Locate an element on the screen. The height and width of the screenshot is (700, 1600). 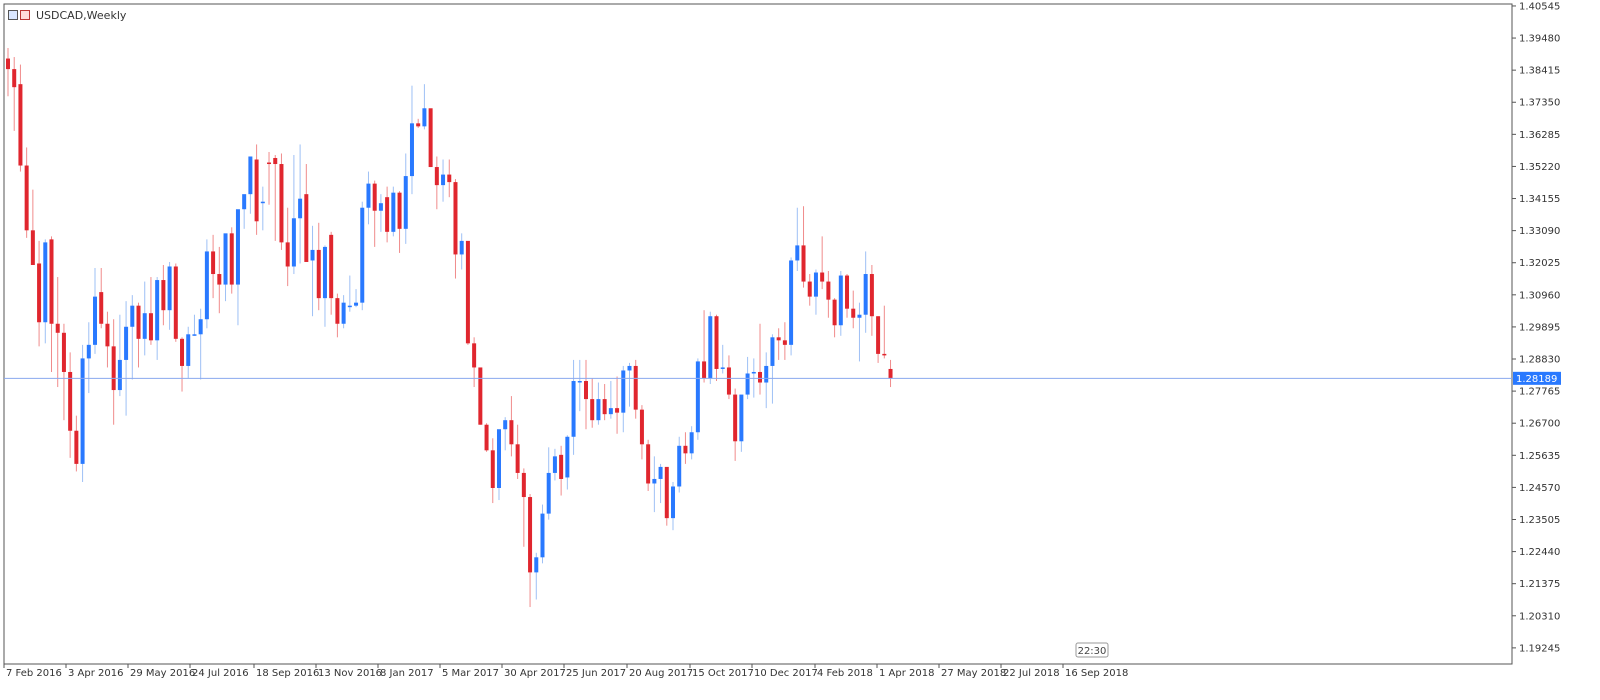
current-price-label: 1.28189 is located at coordinates (1536, 379).